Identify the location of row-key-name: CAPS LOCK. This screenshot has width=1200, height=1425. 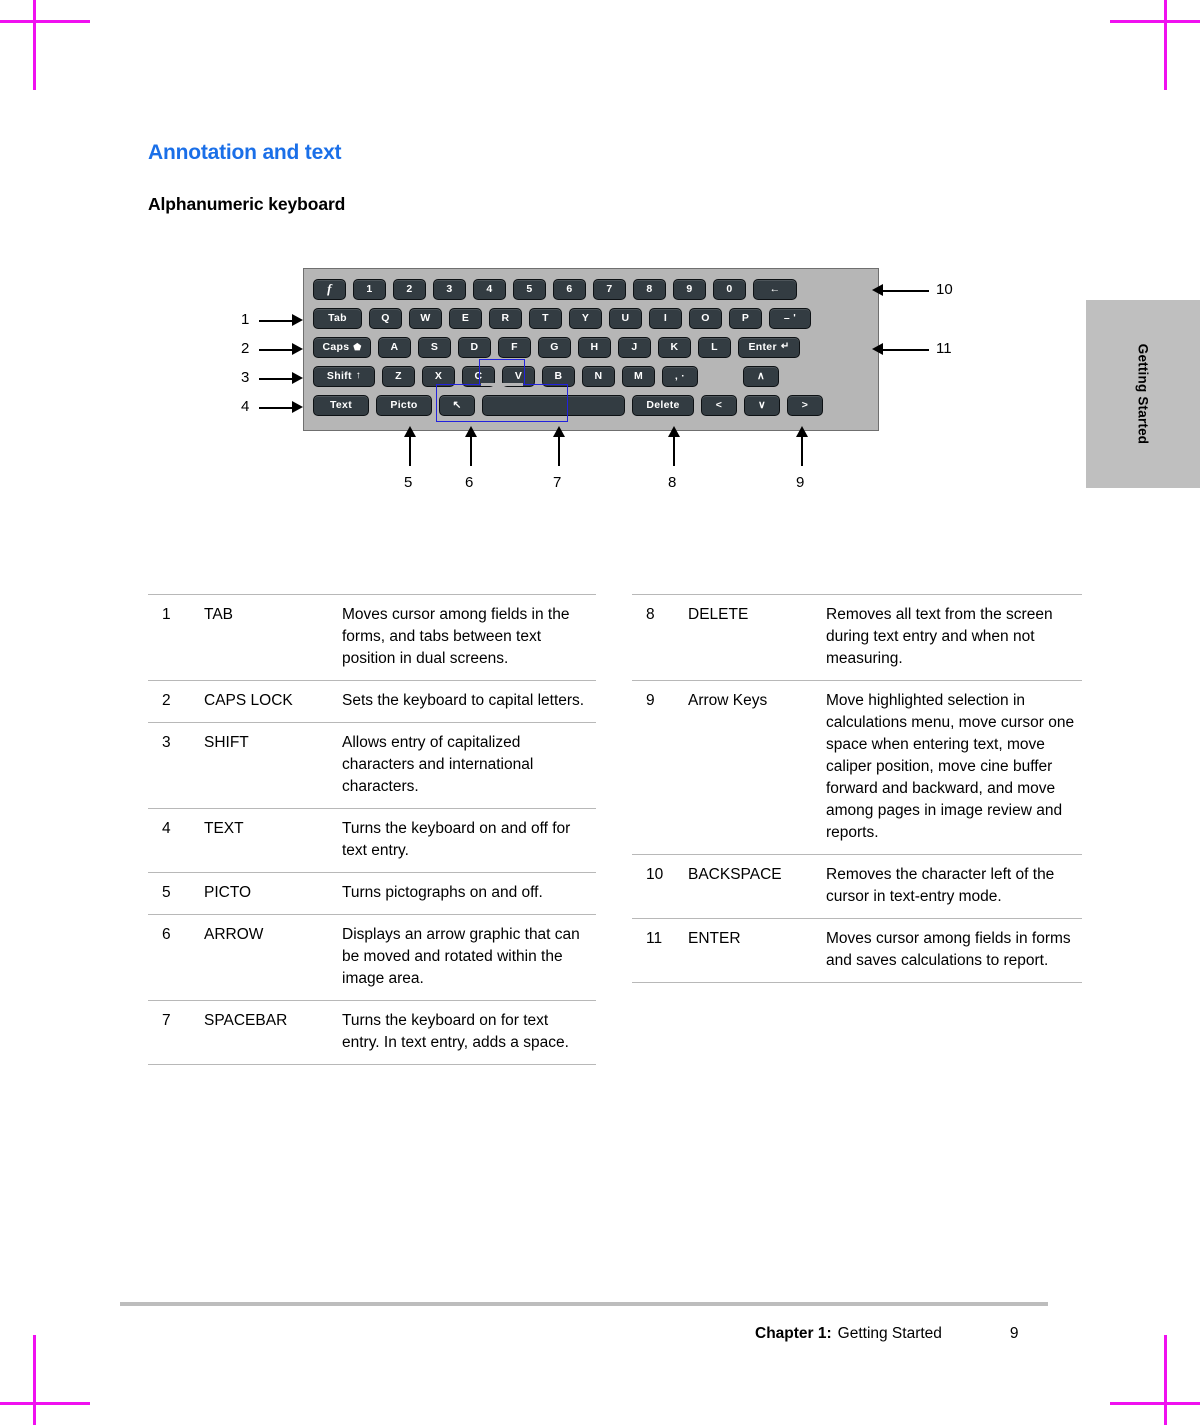
(248, 700).